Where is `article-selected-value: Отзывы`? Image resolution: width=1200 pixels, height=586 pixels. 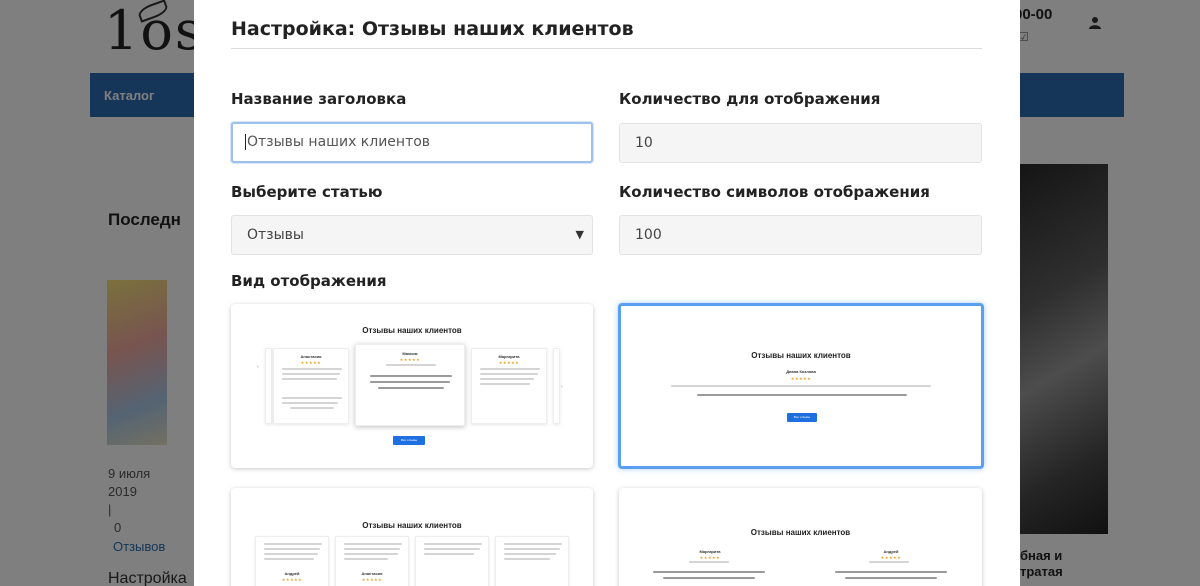 article-selected-value: Отзывы is located at coordinates (275, 235).